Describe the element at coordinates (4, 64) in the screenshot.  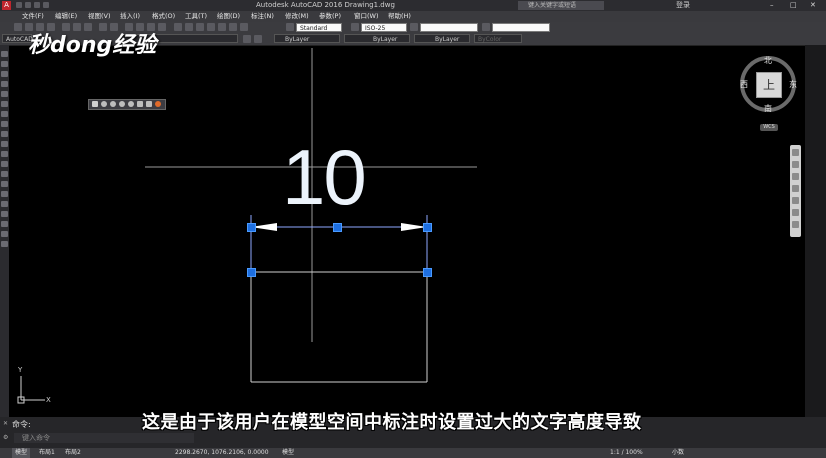
I see `construction-line-icon` at that location.